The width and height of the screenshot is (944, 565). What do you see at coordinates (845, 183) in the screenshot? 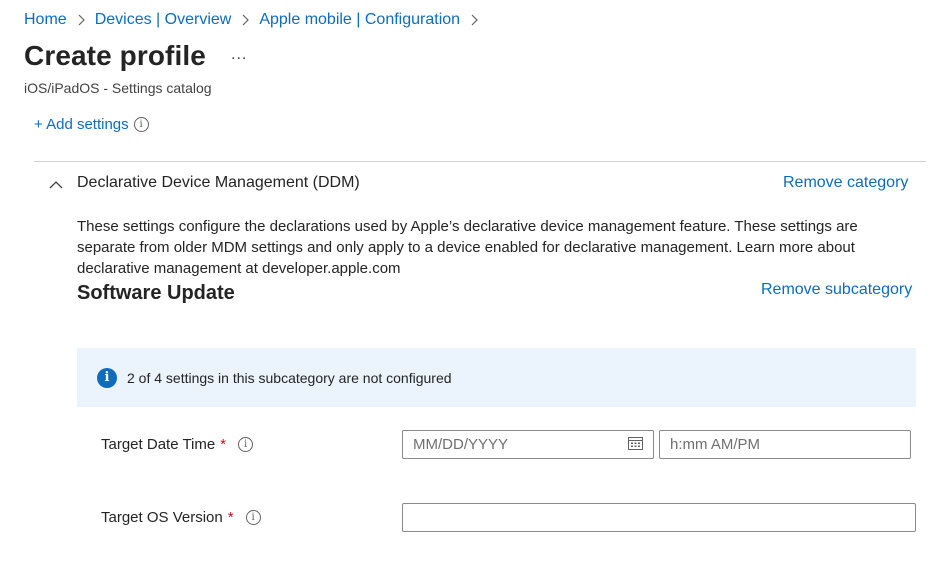
I see `remove-category-link: Remove category` at bounding box center [845, 183].